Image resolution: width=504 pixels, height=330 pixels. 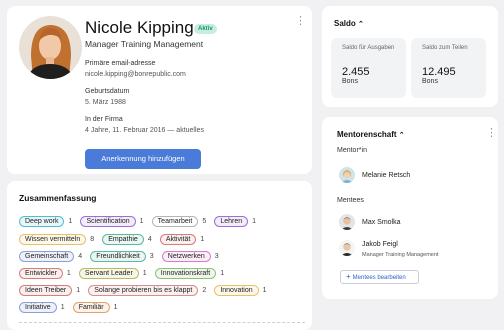 I want to click on skill-tag: Ideen Treiber, so click(x=46, y=290).